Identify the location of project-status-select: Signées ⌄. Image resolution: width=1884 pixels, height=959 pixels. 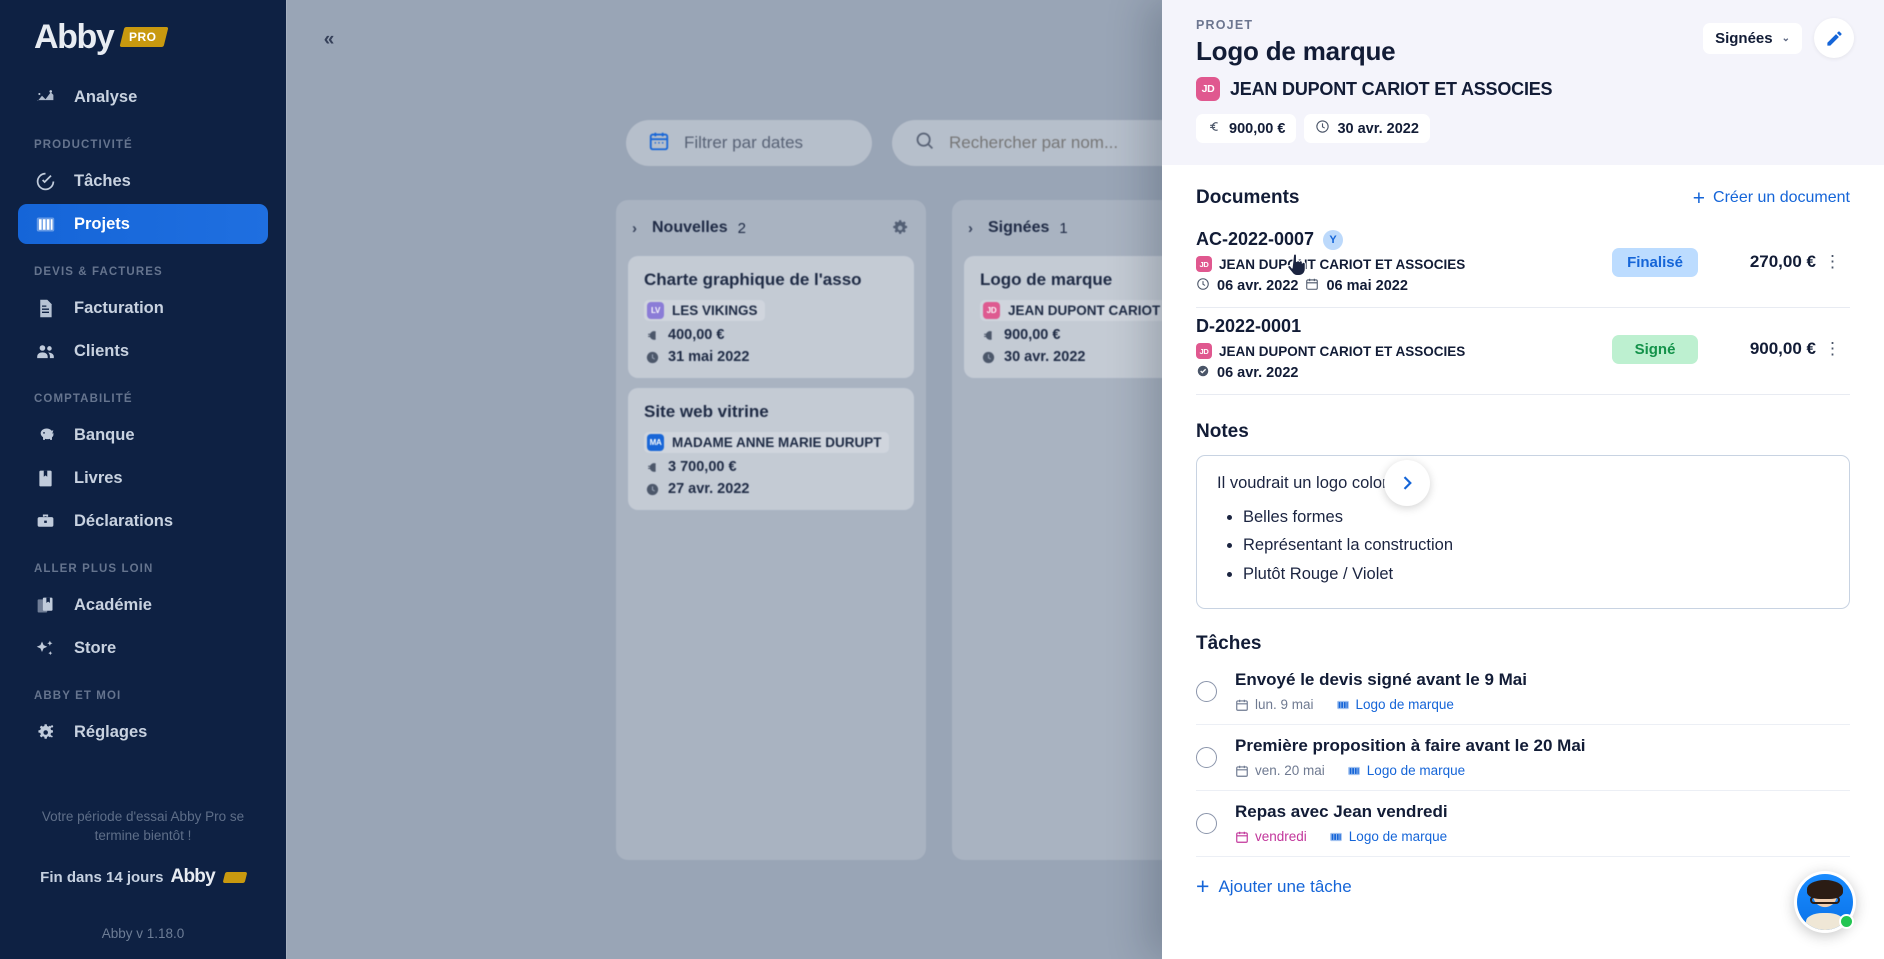
(1752, 38).